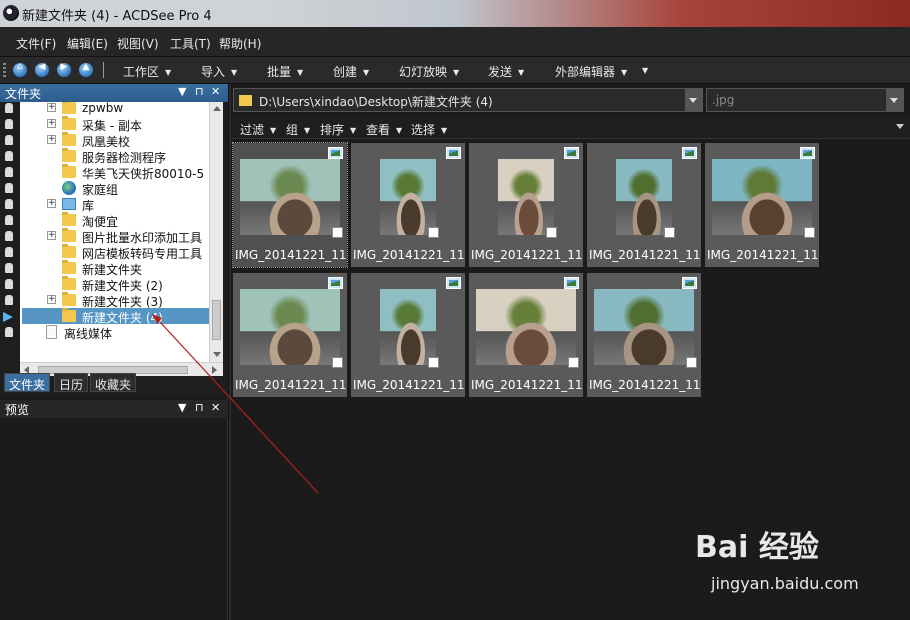 Image resolution: width=910 pixels, height=620 pixels. What do you see at coordinates (104, 300) in the screenshot?
I see `tree-item: + 新建文件夹 (3)` at bounding box center [104, 300].